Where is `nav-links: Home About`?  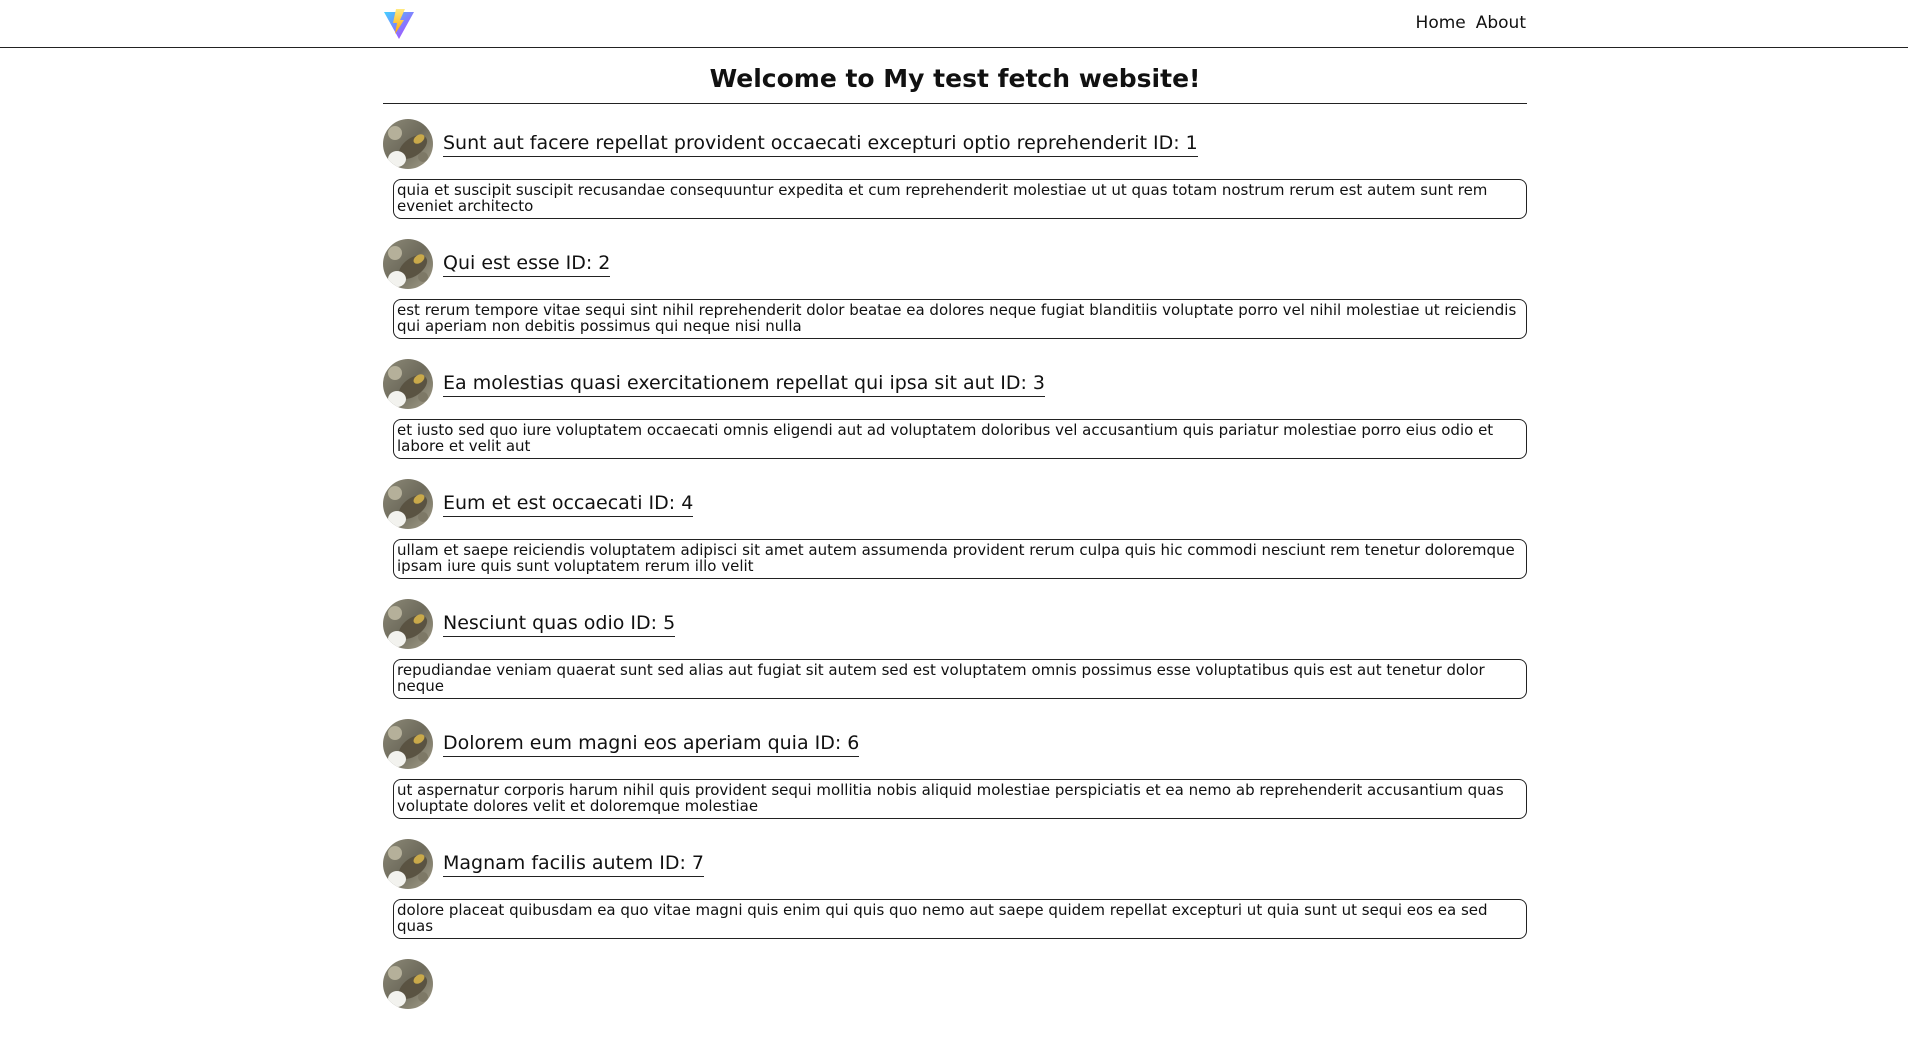
nav-links: Home About is located at coordinates (1471, 23).